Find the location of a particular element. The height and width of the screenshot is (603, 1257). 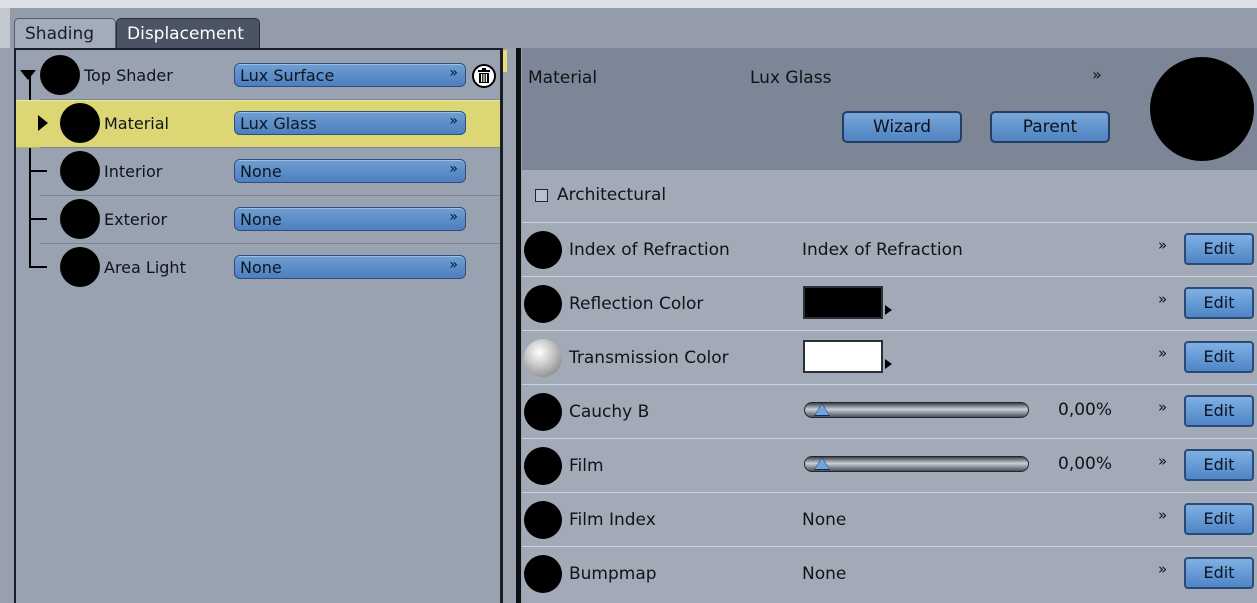

splitter-handle is located at coordinates (505, 61).